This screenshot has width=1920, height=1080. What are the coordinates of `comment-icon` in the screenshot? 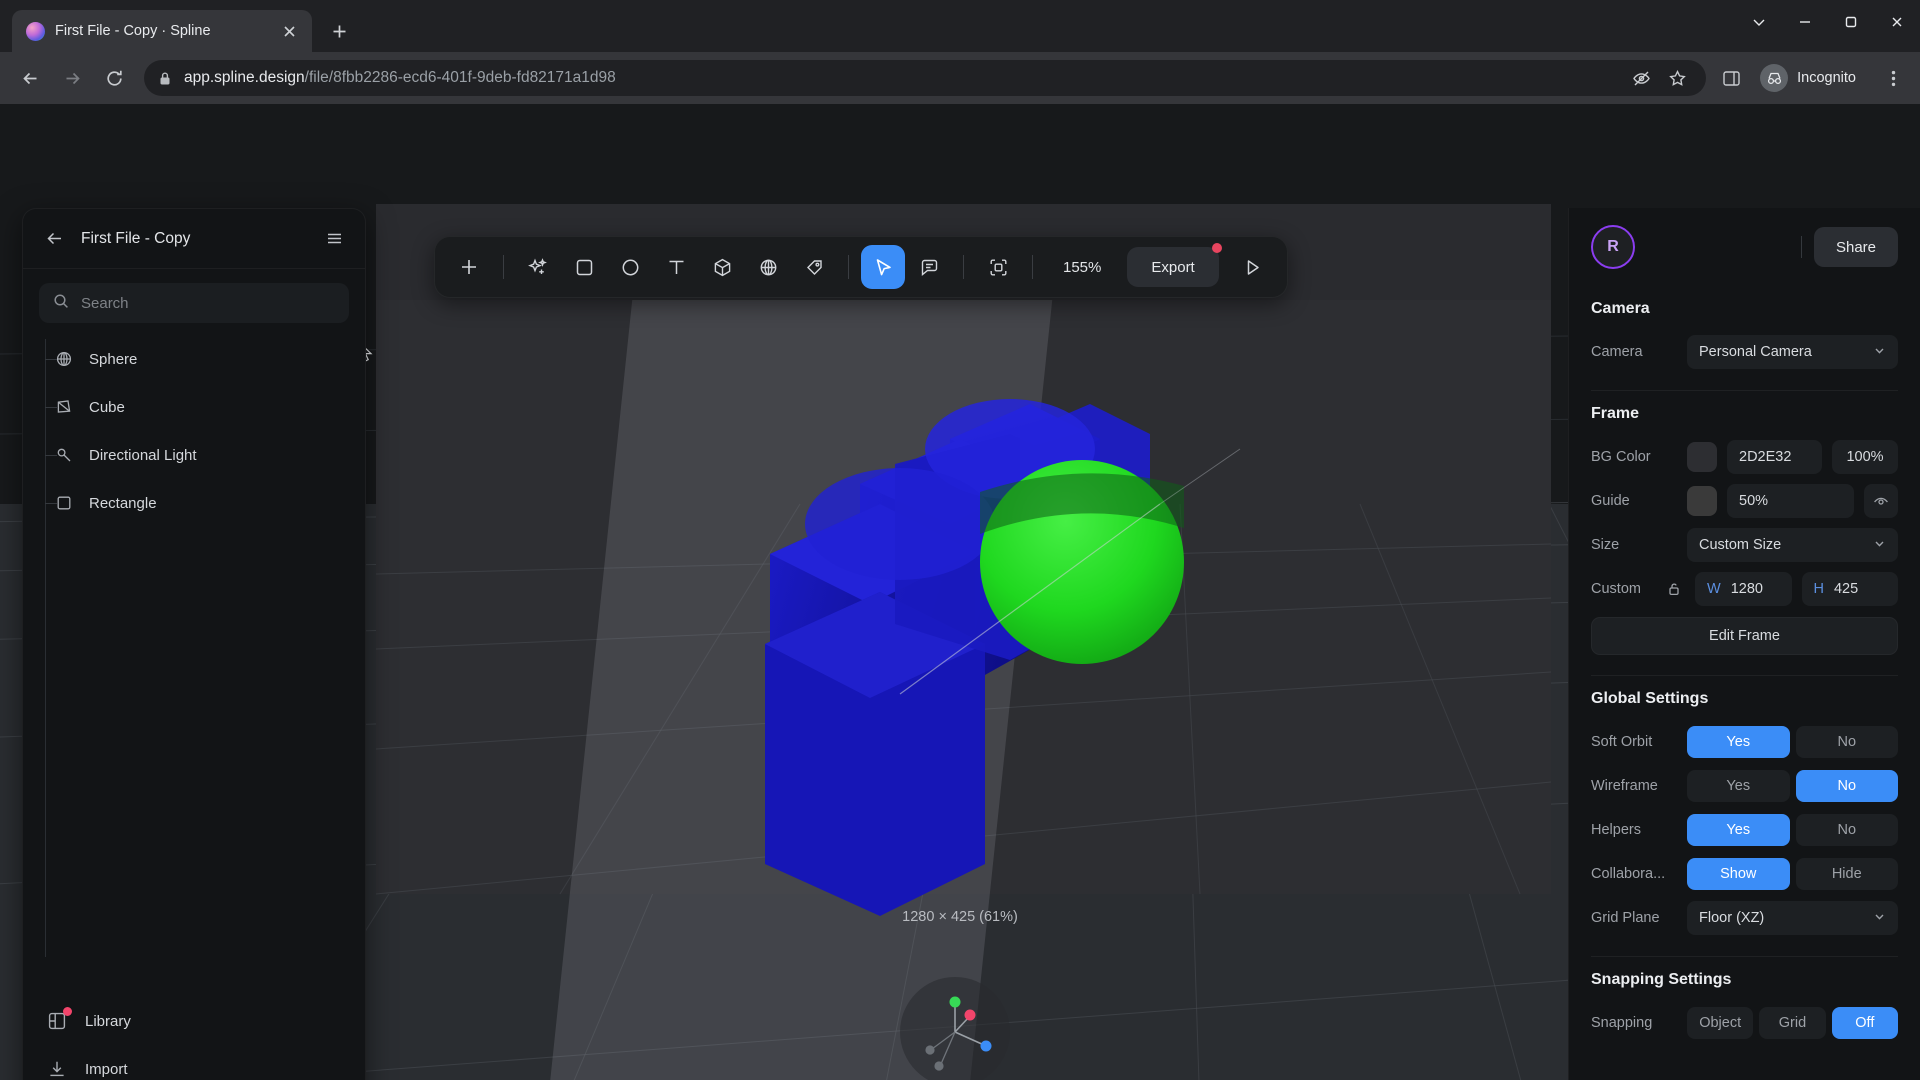 It's located at (929, 267).